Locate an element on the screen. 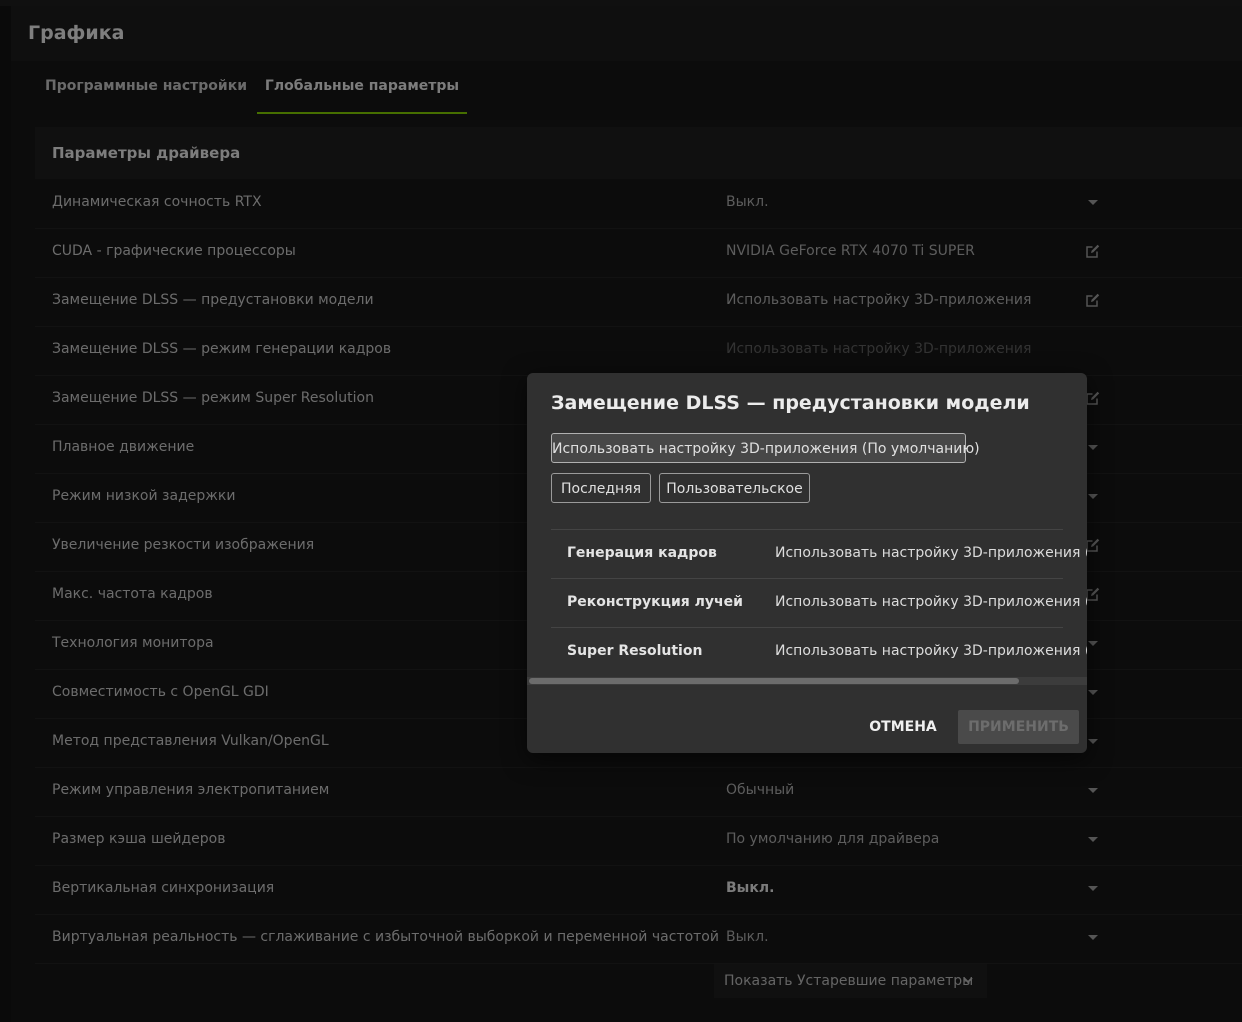 This screenshot has height=1022, width=1242. apply-button: ПРИМЕНИТЬ is located at coordinates (1018, 727).